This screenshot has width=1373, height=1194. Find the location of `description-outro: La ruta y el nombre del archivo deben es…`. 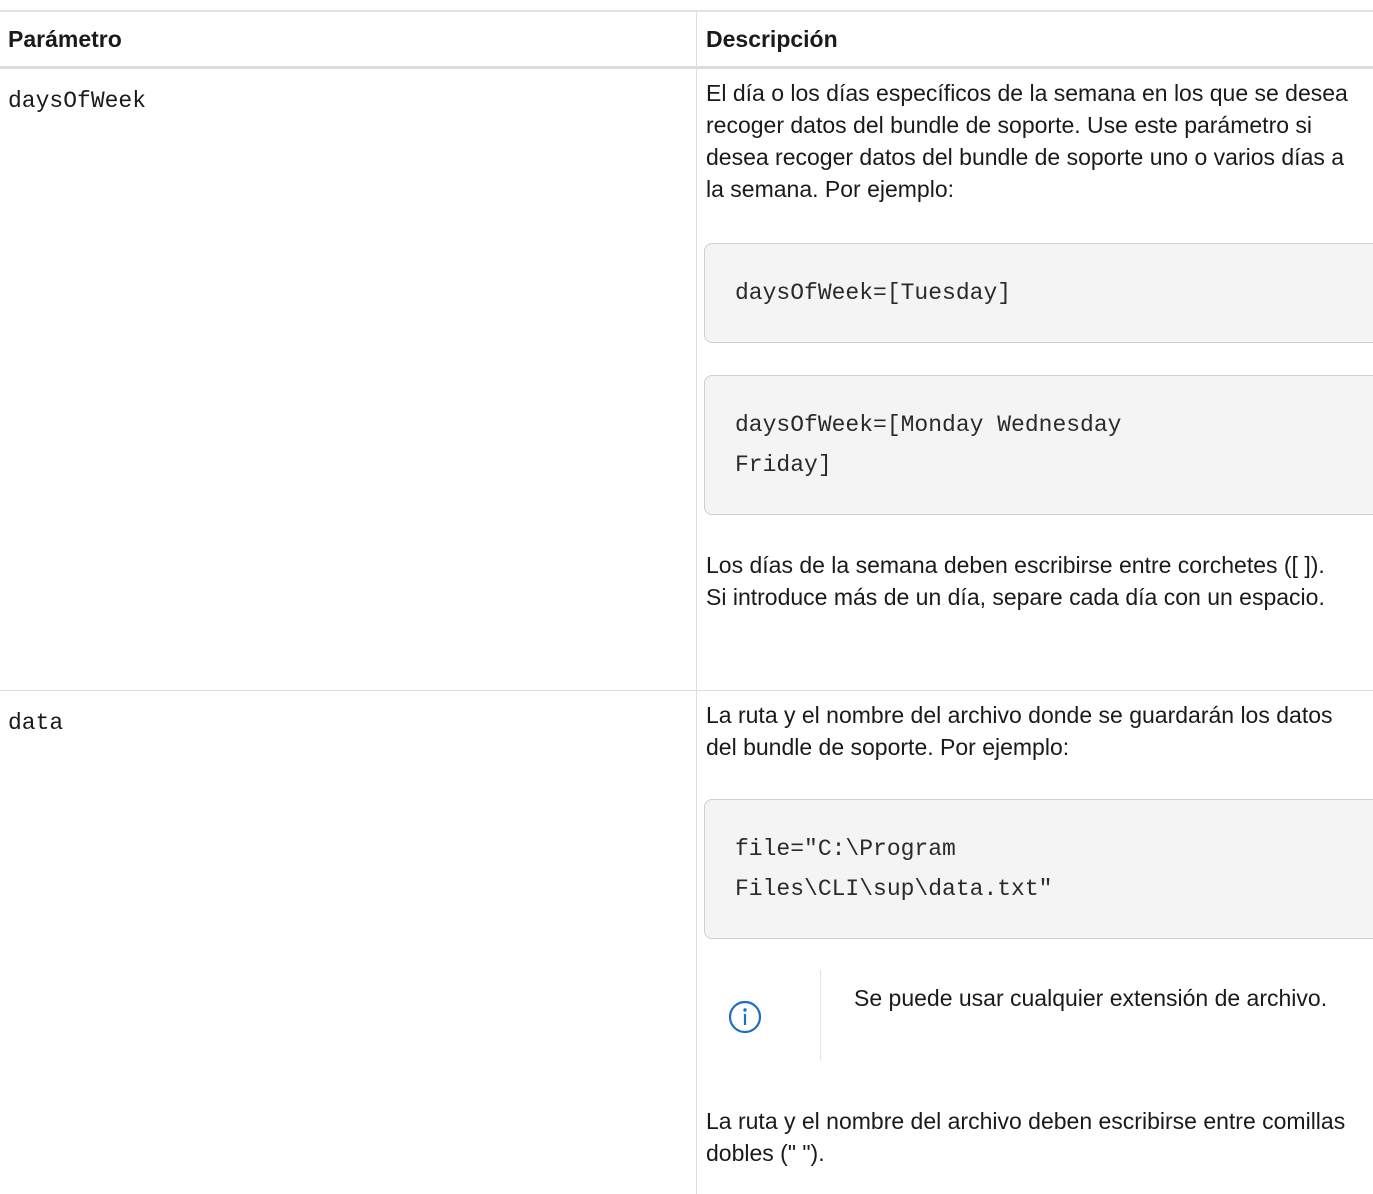

description-outro: La ruta y el nombre del archivo deben es… is located at coordinates (1026, 1137).